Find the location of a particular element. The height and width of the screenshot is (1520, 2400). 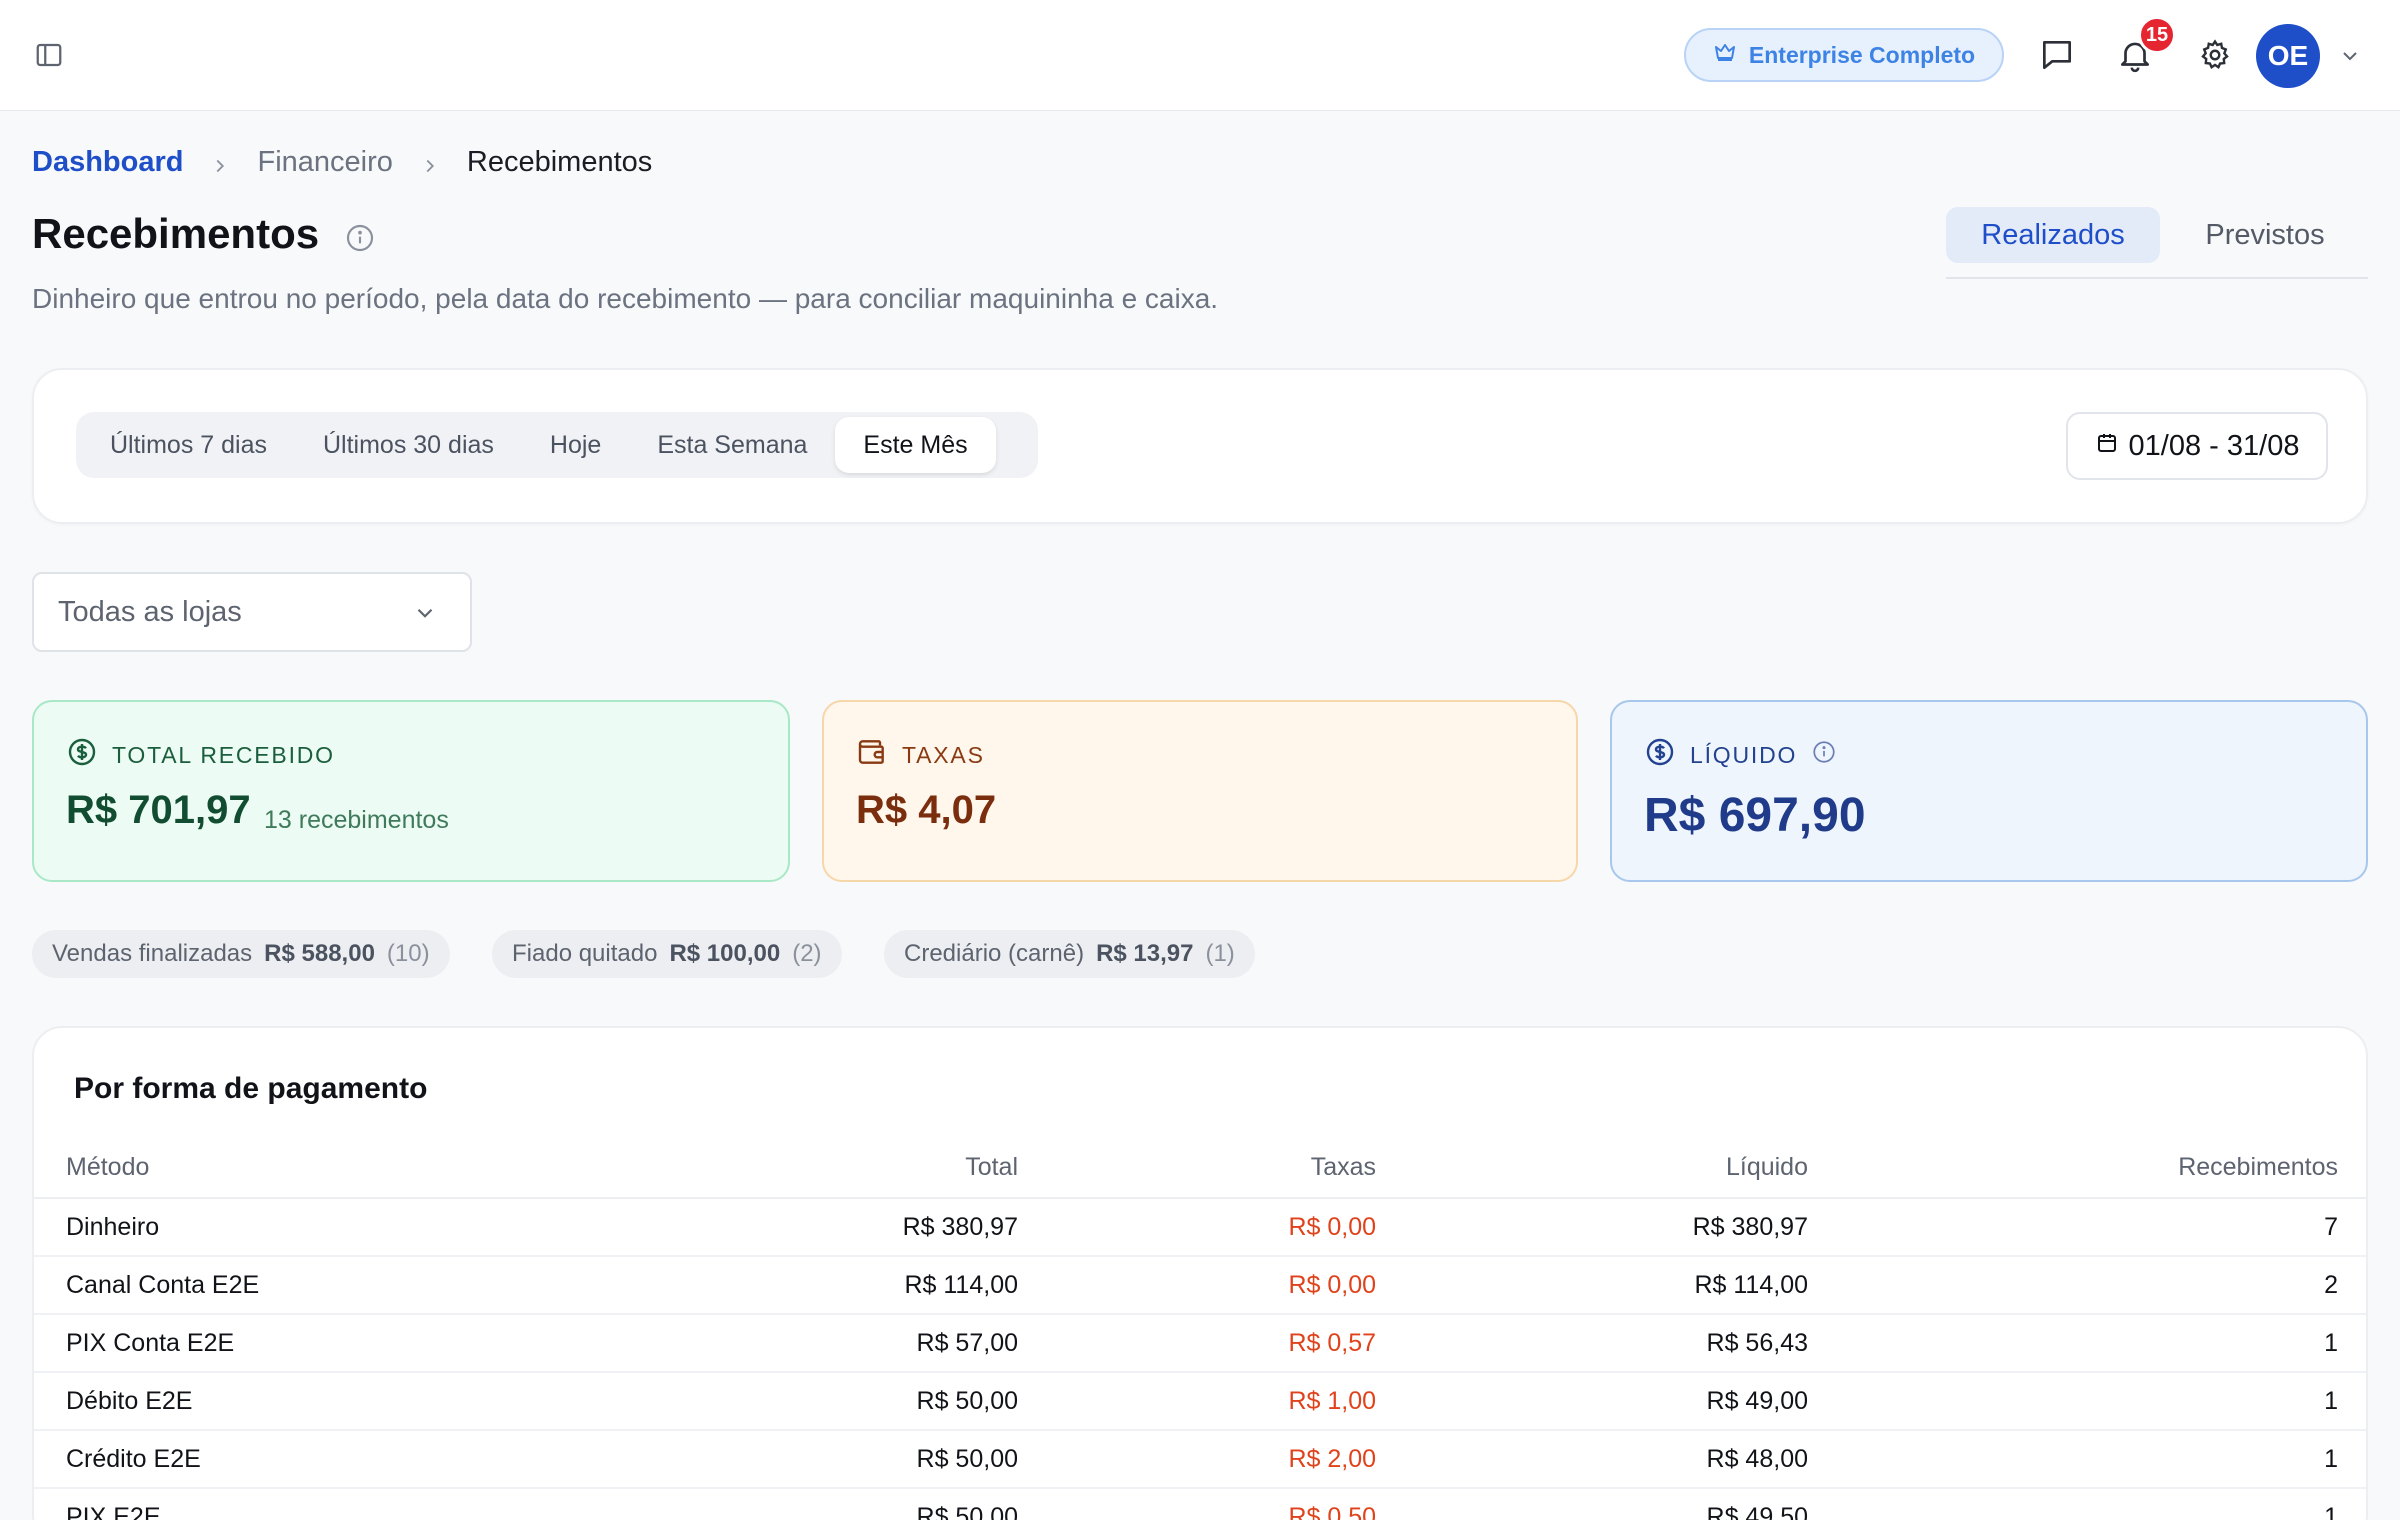

wallet-icon is located at coordinates (872, 755).